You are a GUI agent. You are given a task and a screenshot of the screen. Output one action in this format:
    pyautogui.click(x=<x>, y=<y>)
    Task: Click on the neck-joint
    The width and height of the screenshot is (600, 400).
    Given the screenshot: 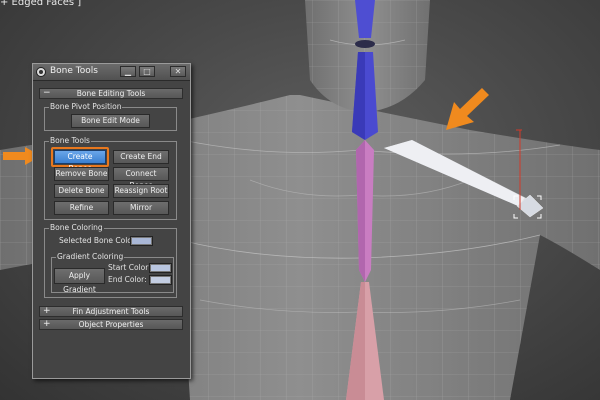 What is the action you would take?
    pyautogui.click(x=365, y=44)
    